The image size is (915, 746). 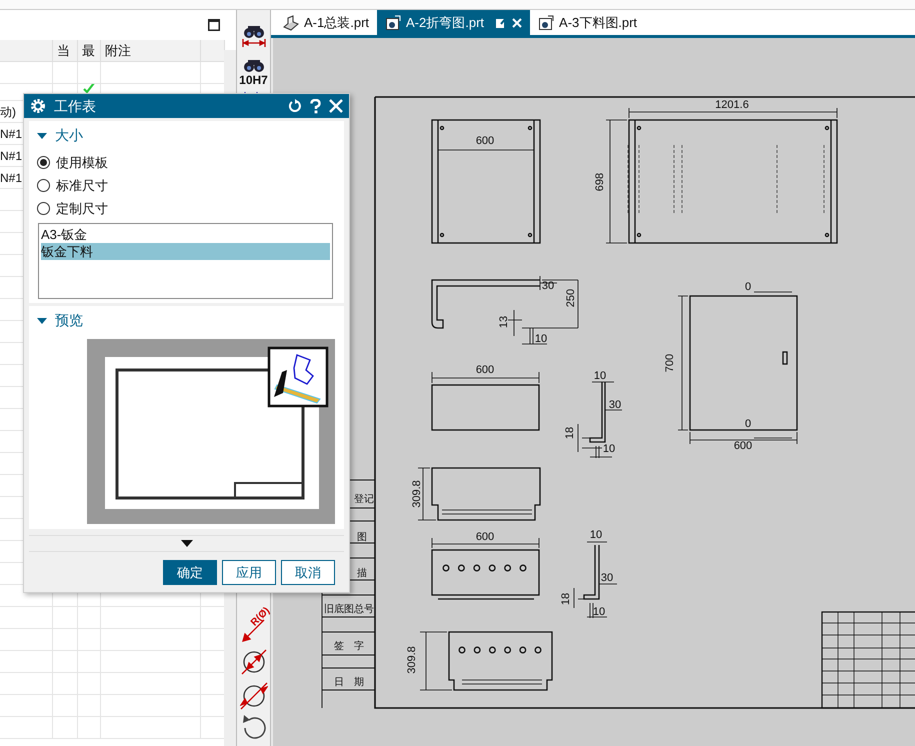 What do you see at coordinates (453, 22) in the screenshot?
I see `file-tab: A-2折弯图.prt` at bounding box center [453, 22].